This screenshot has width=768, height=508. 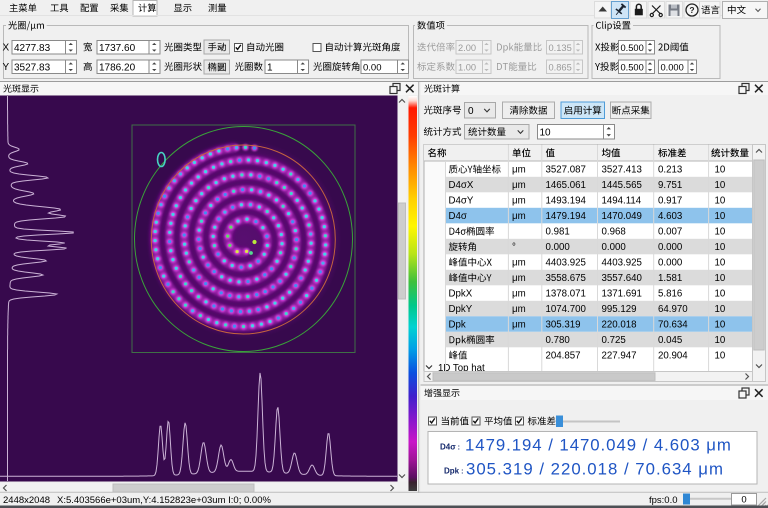 I want to click on svg-text: 1479.194 / 1470.049 / 4.603 μm, so click(x=598, y=445).